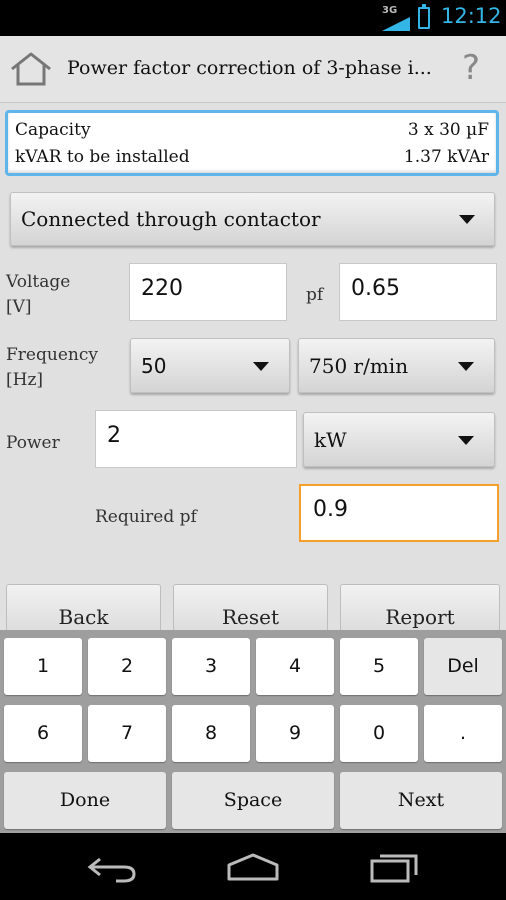 This screenshot has height=900, width=506. Describe the element at coordinates (396, 24) in the screenshot. I see `signal-icon` at that location.